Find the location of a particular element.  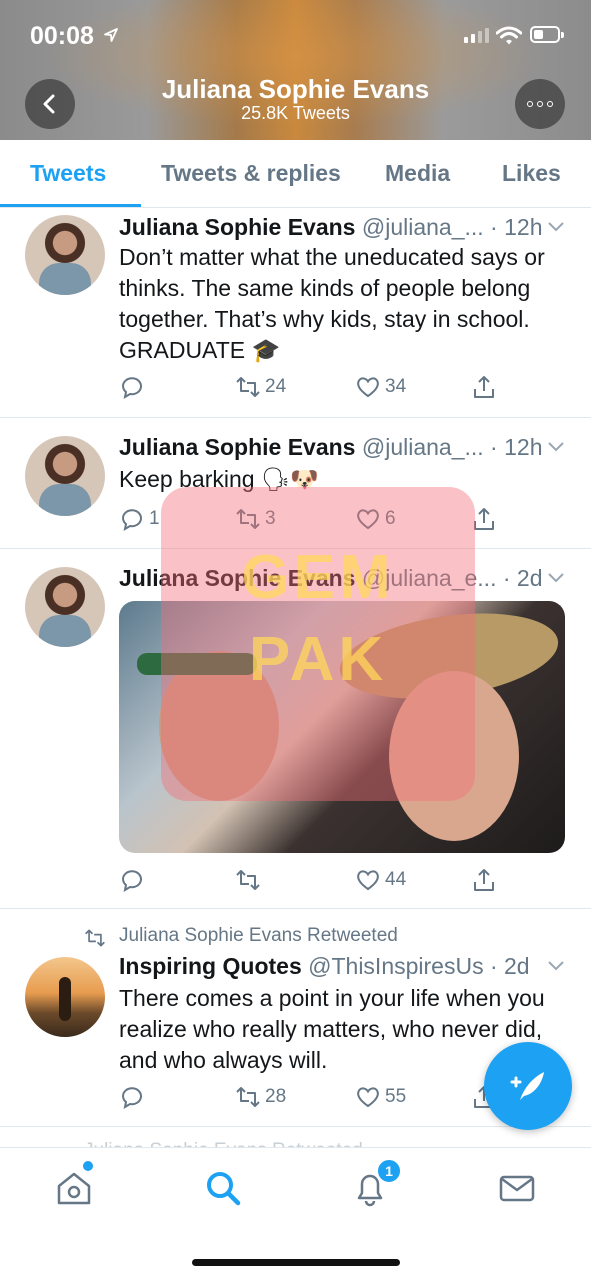

compose-feather-icon is located at coordinates (527, 1086).